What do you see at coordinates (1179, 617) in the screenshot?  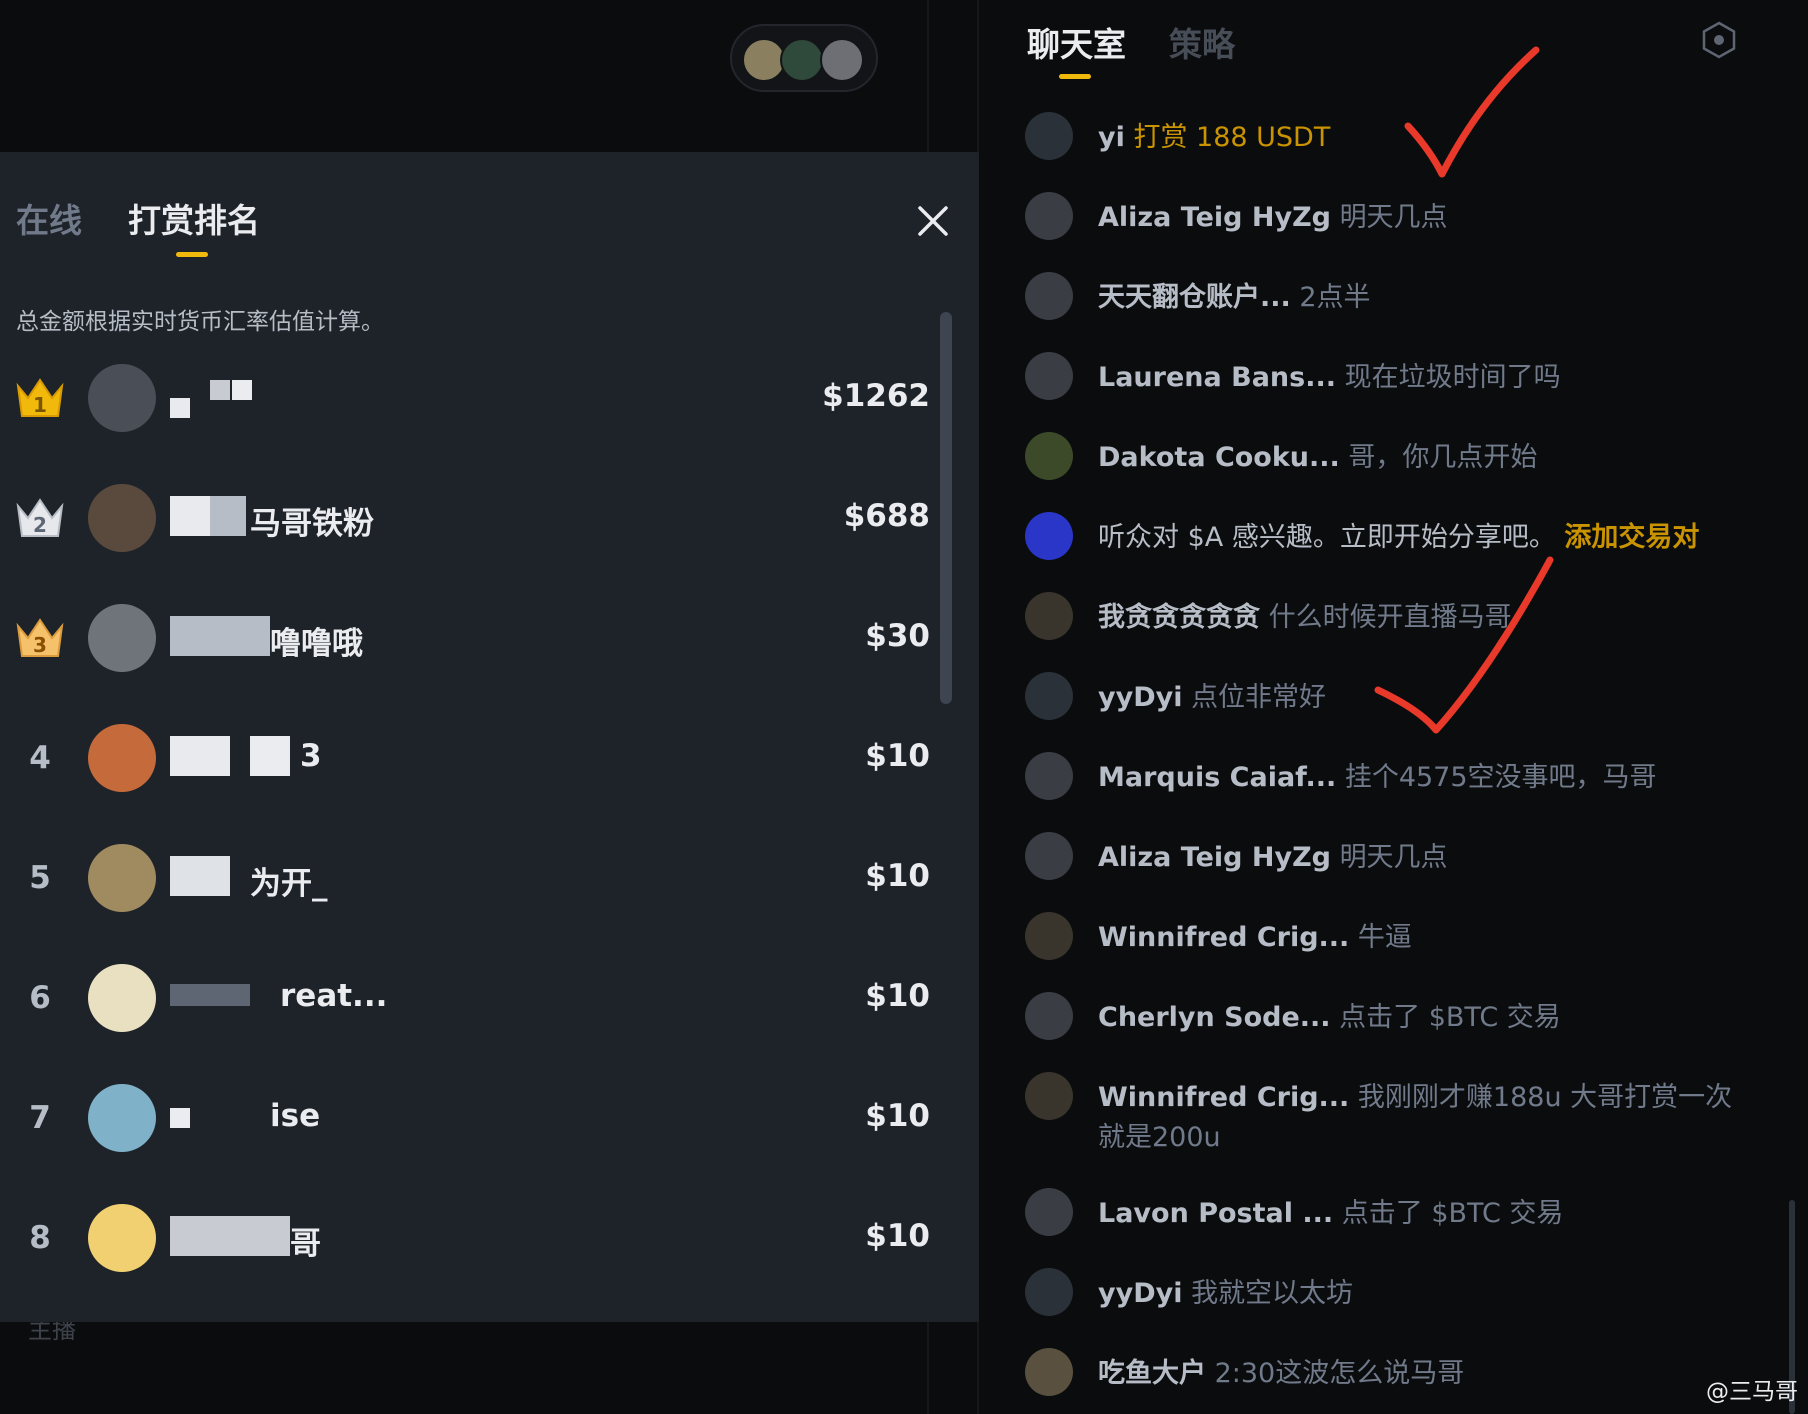 I see `message-user: 我贪贪贪贪贪` at bounding box center [1179, 617].